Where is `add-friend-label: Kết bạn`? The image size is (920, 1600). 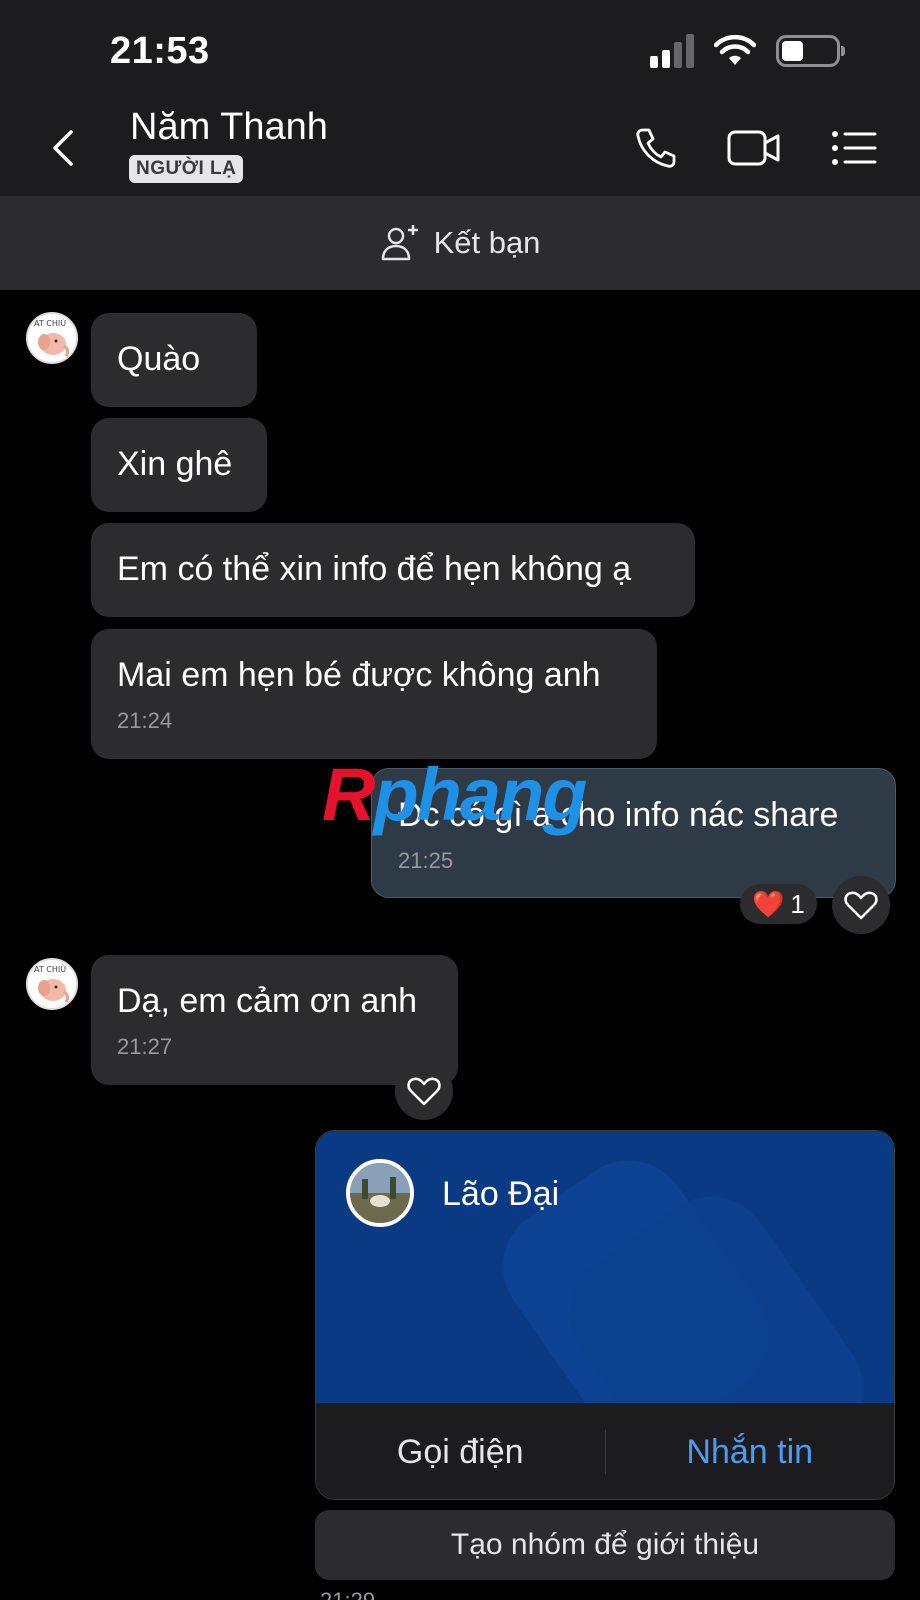 add-friend-label: Kết bạn is located at coordinates (487, 242).